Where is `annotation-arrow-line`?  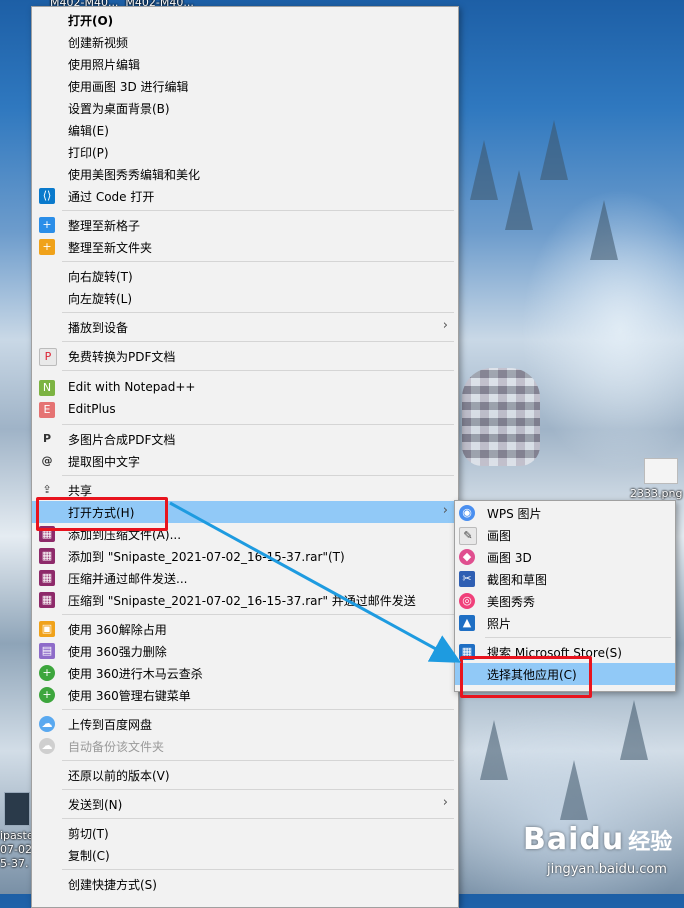
annotation-arrow-line is located at coordinates (315, 582).